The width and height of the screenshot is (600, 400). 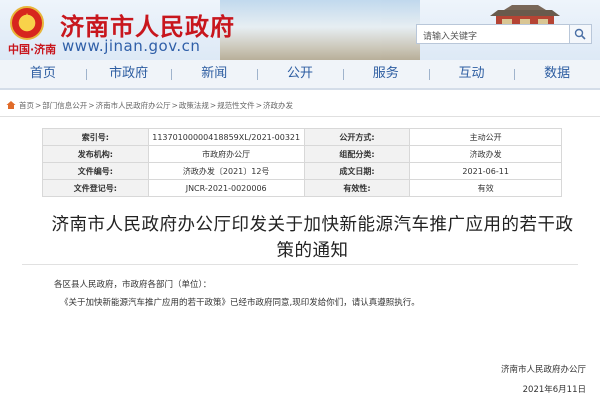 I want to click on header-banner-photo, so click(x=394, y=30).